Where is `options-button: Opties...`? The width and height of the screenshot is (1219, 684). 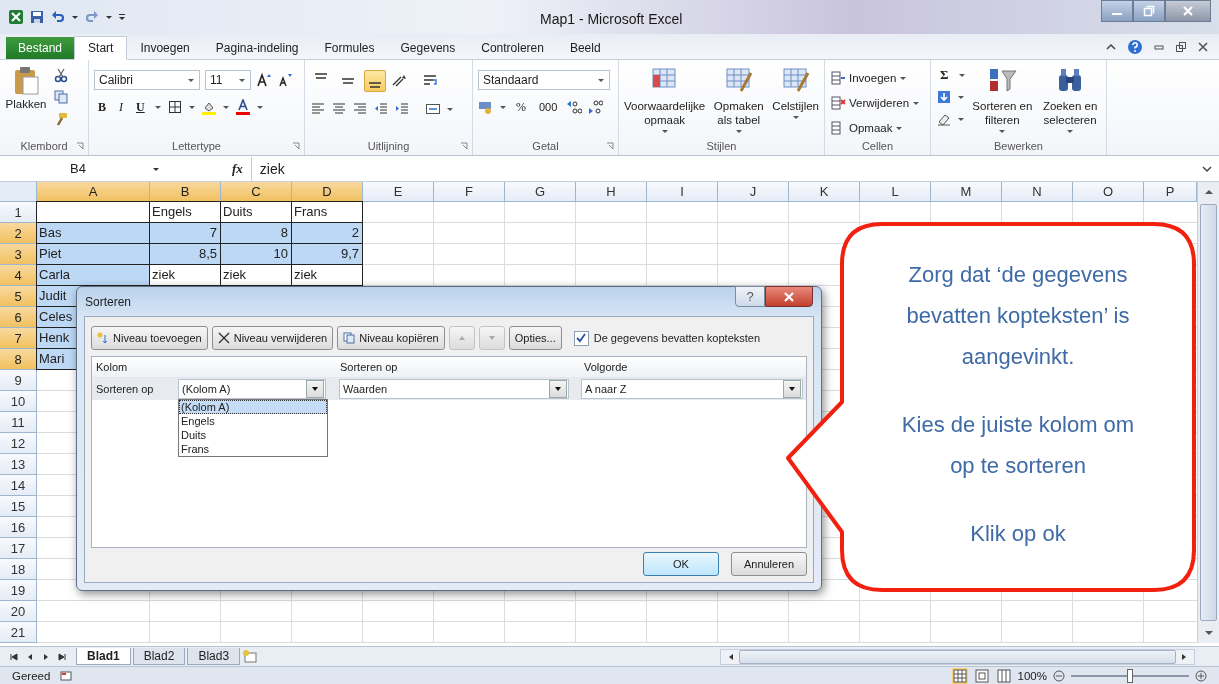 options-button: Opties... is located at coordinates (535, 338).